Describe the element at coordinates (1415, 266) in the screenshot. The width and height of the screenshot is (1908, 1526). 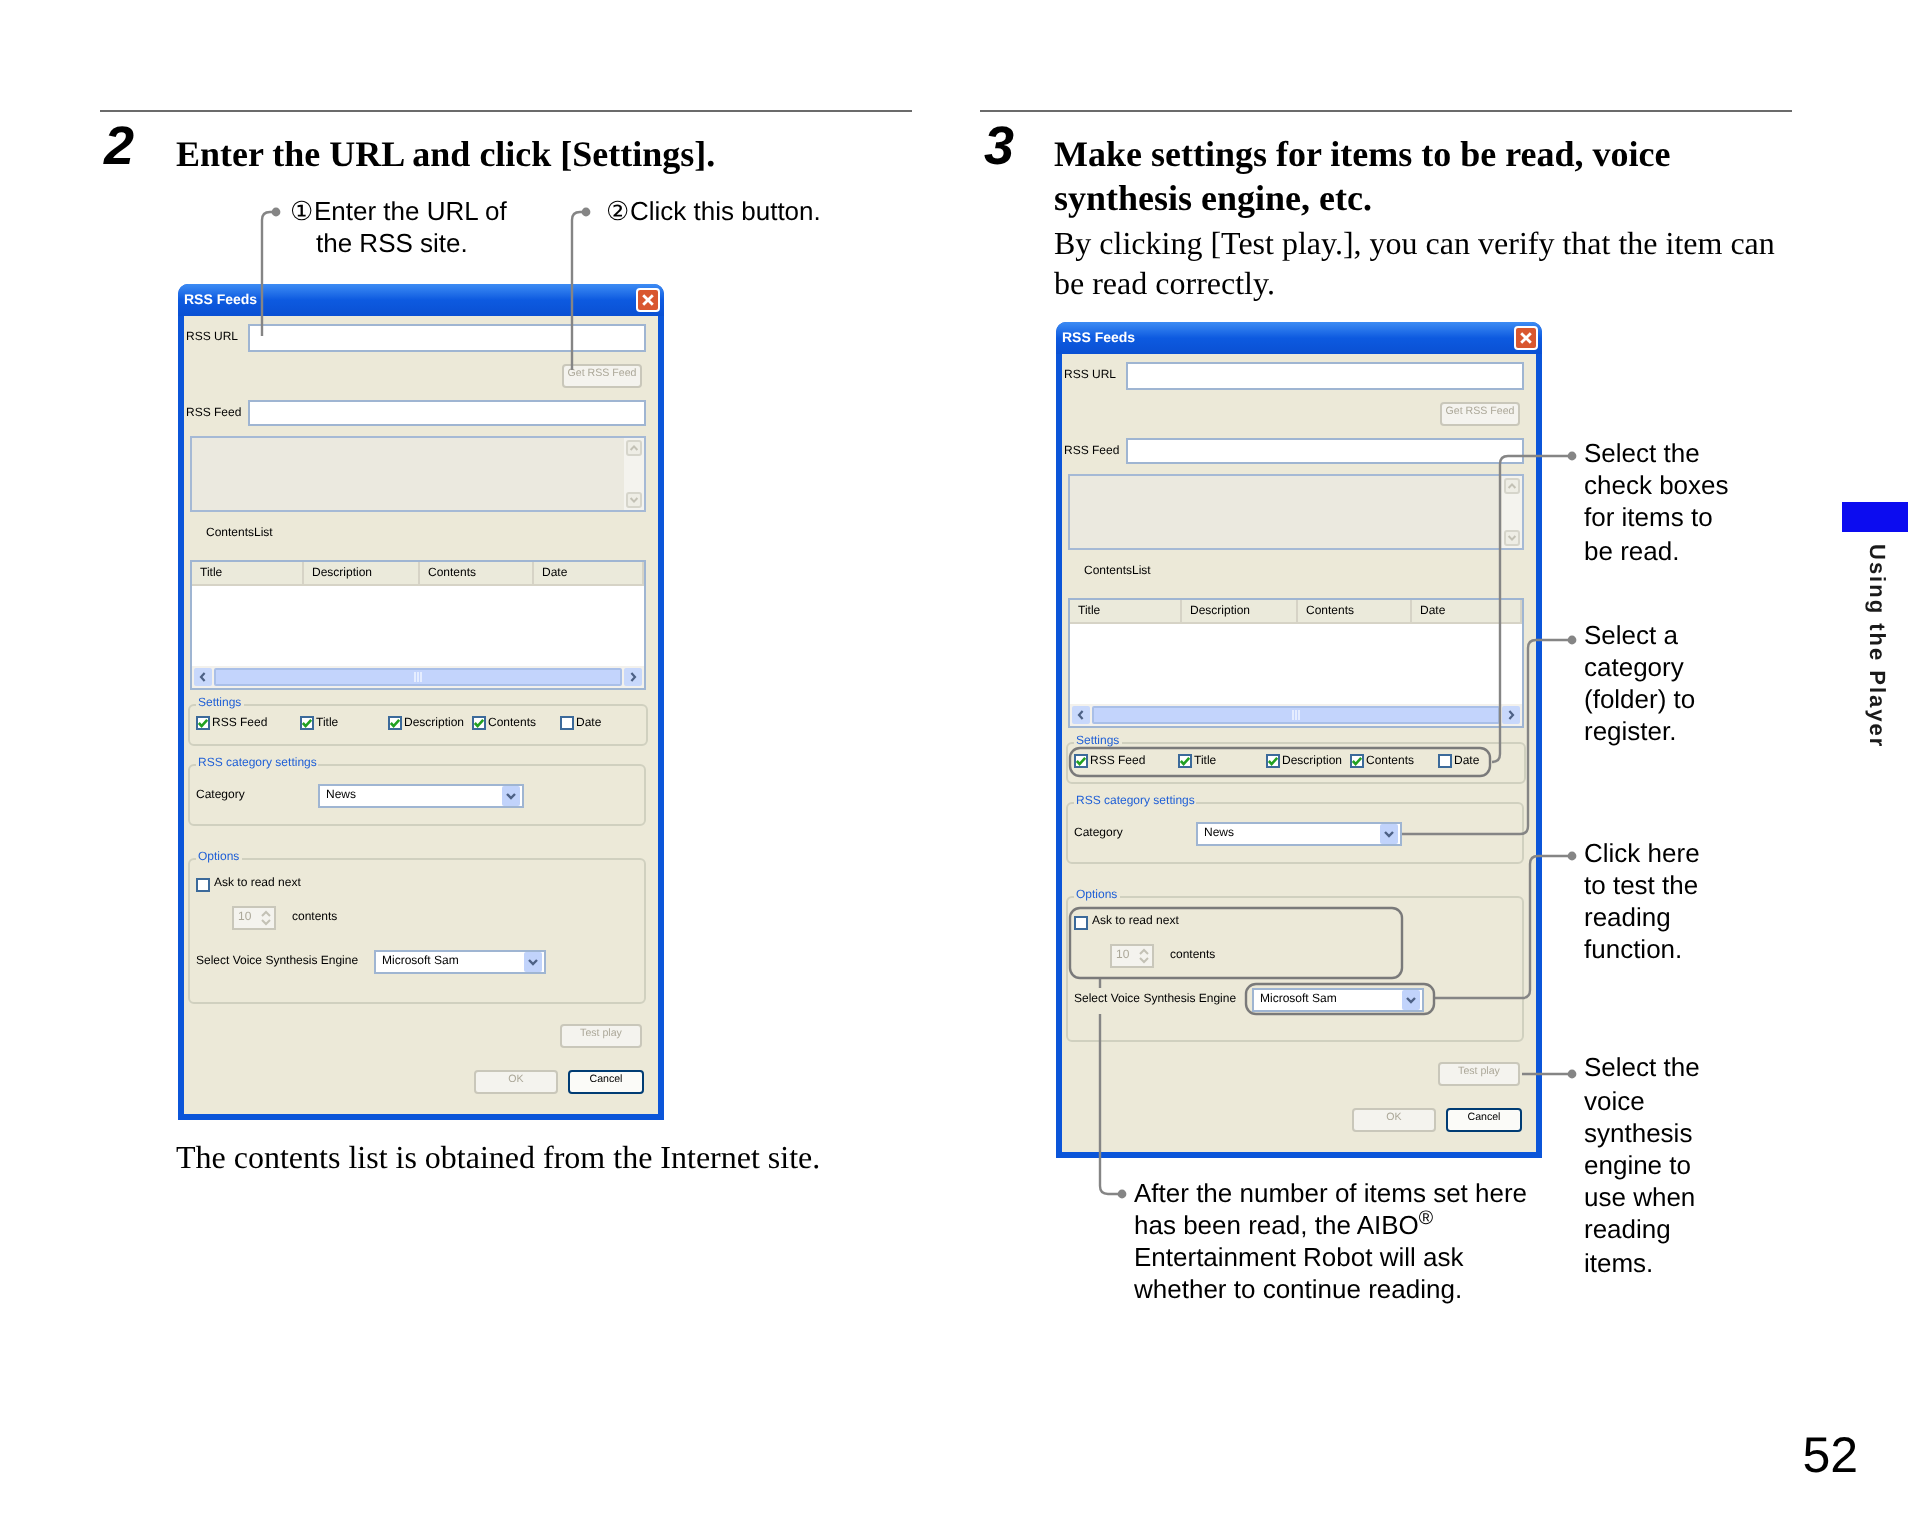
I see `step-description: By clicking [Test play.], you can verify that the item can be read correctly.` at that location.